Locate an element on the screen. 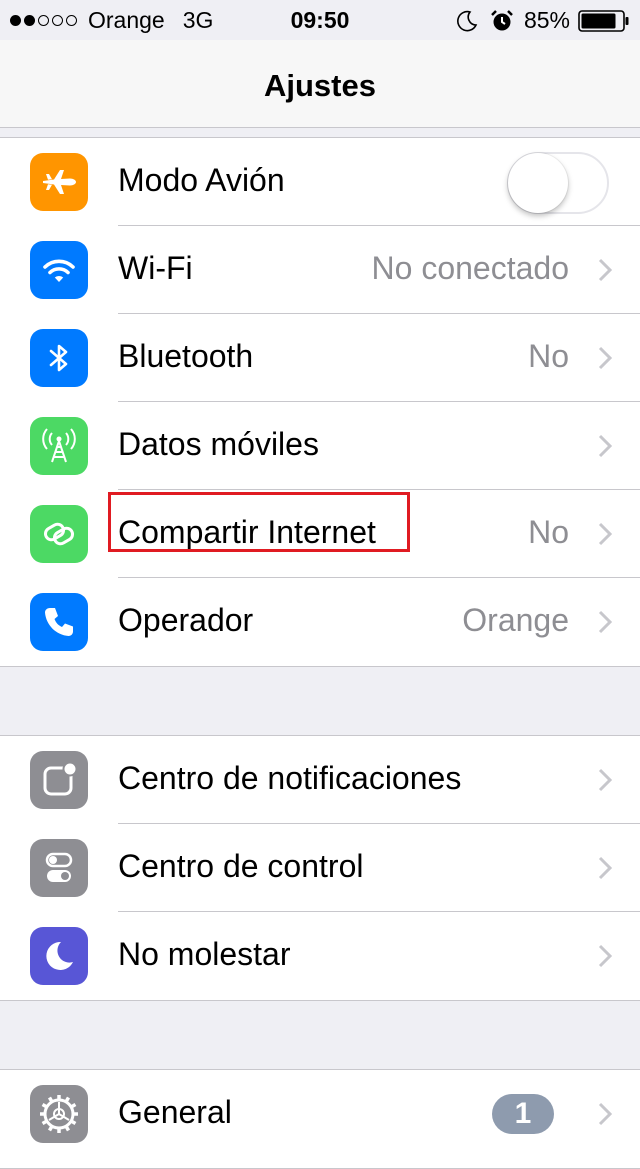 The width and height of the screenshot is (640, 1169). navigation-bar: Ajustes is located at coordinates (320, 84).